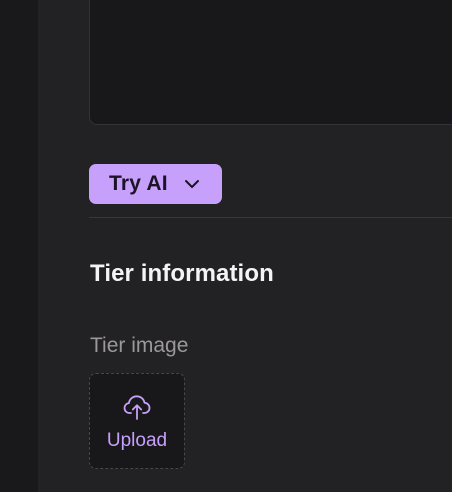 The width and height of the screenshot is (452, 492). What do you see at coordinates (137, 409) in the screenshot?
I see `cloud-upload-icon` at bounding box center [137, 409].